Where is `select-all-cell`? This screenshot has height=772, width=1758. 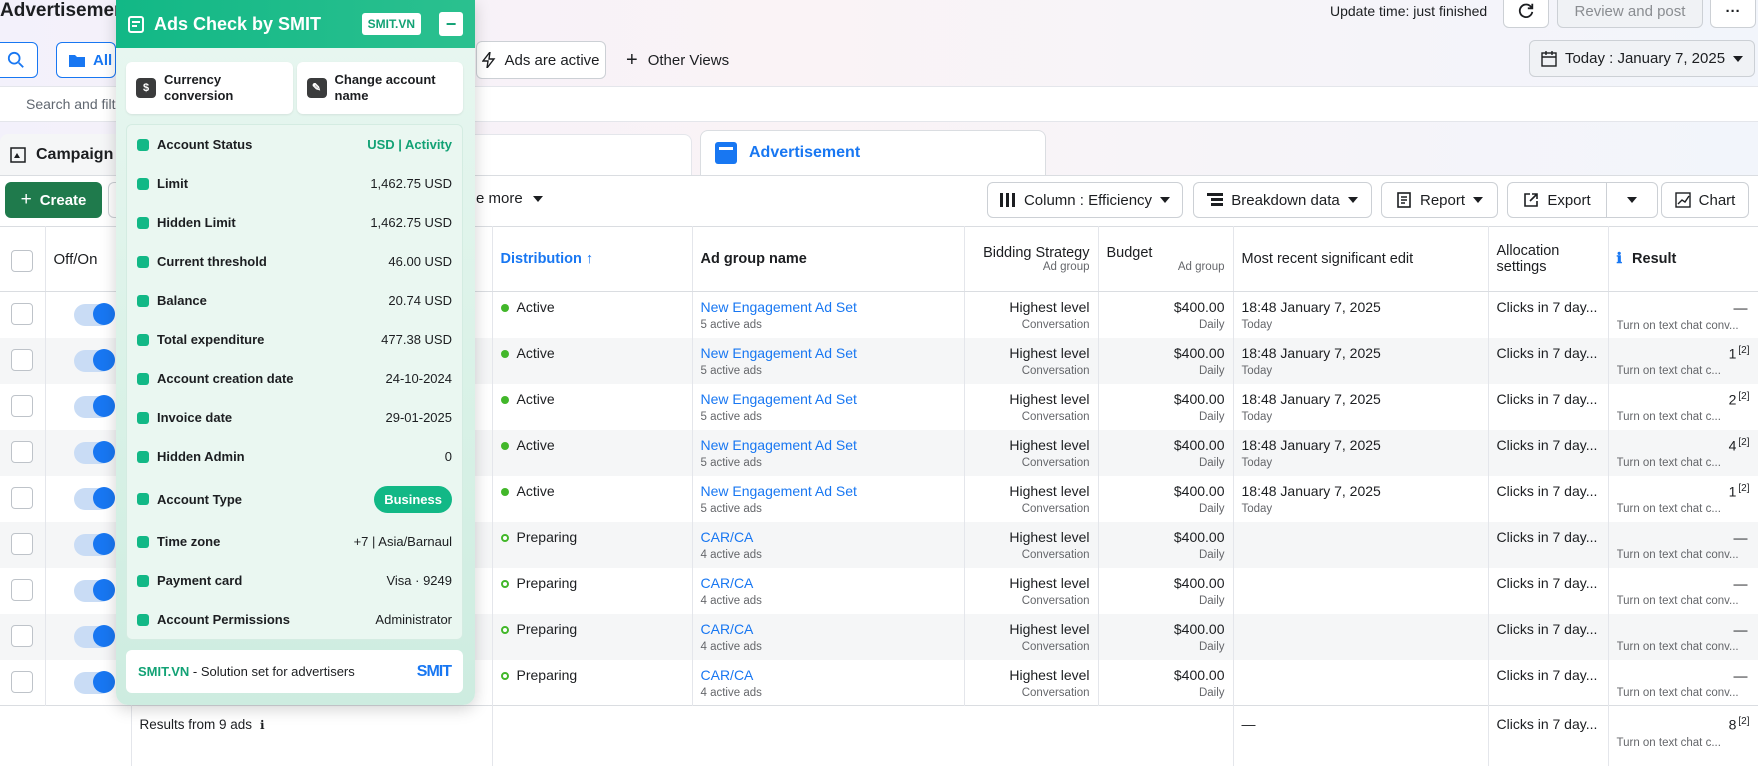 select-all-cell is located at coordinates (23, 259).